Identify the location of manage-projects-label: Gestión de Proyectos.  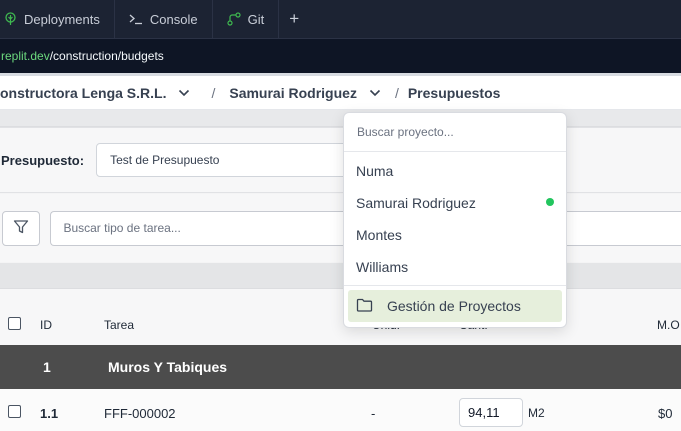
(454, 306).